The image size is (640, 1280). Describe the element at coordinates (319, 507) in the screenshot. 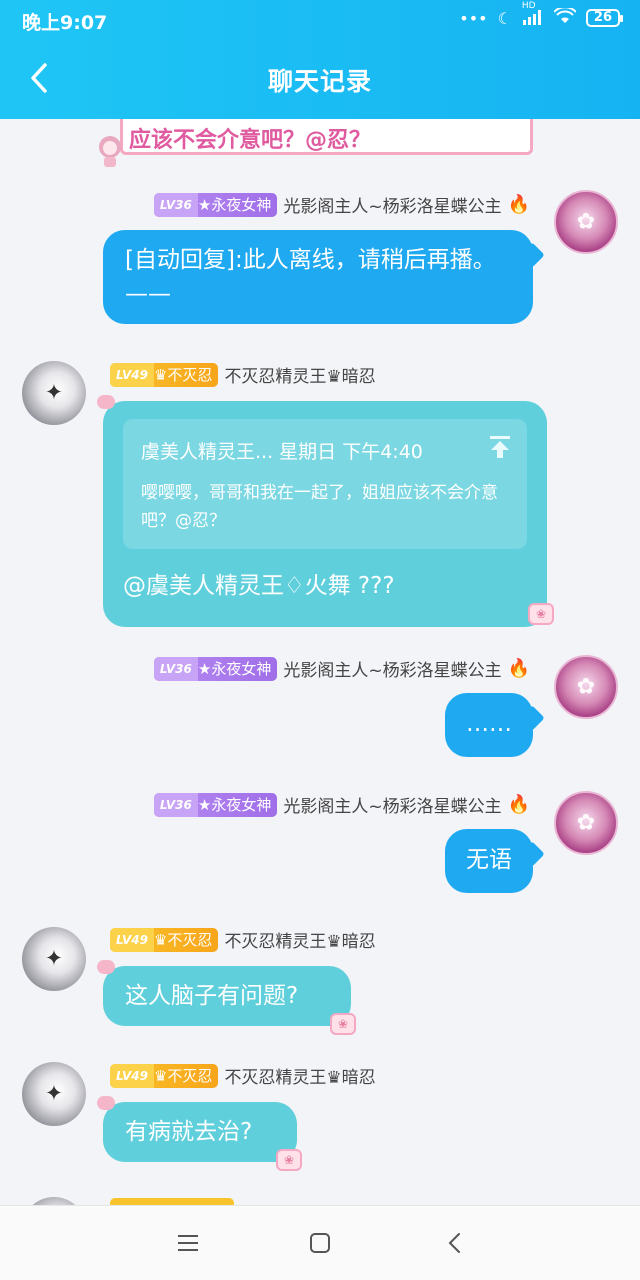

I see `quote-text: 嘤嘤嘤，哥哥和我在一起了，姐姐应该不会介意吧？@忍？` at that location.